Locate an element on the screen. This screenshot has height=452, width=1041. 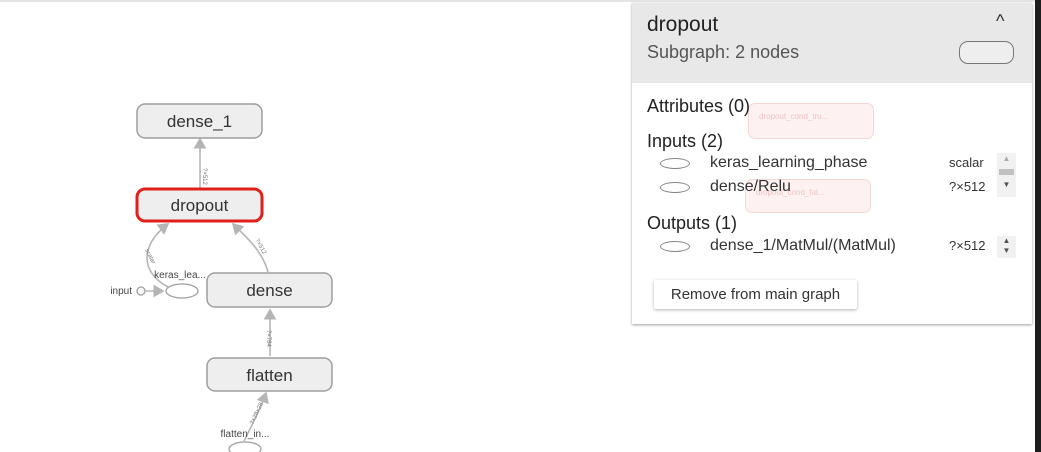
node-flatten-label: flatten is located at coordinates (269, 375).